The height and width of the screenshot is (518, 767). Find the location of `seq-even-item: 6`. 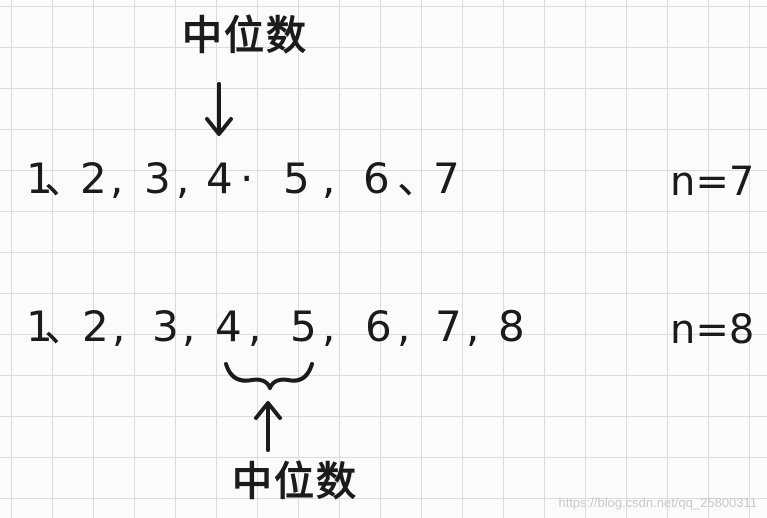

seq-even-item: 6 is located at coordinates (378, 326).